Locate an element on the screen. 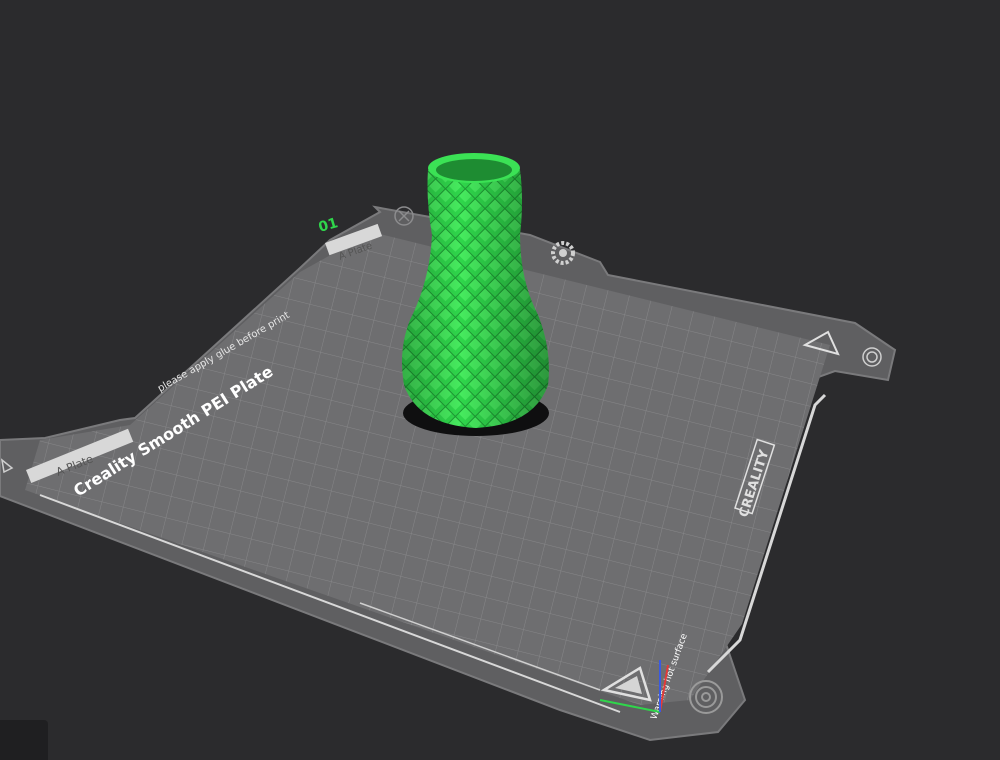 This screenshot has height=760, width=1000. corner-panel is located at coordinates (24, 740).